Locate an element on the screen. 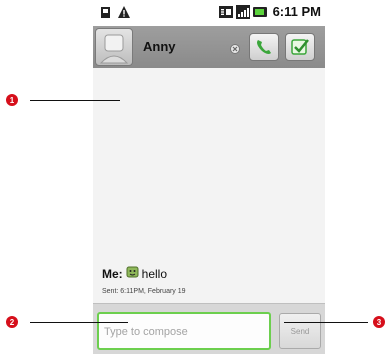 The image size is (390, 354). callout-marker-2: 2 is located at coordinates (12, 322).